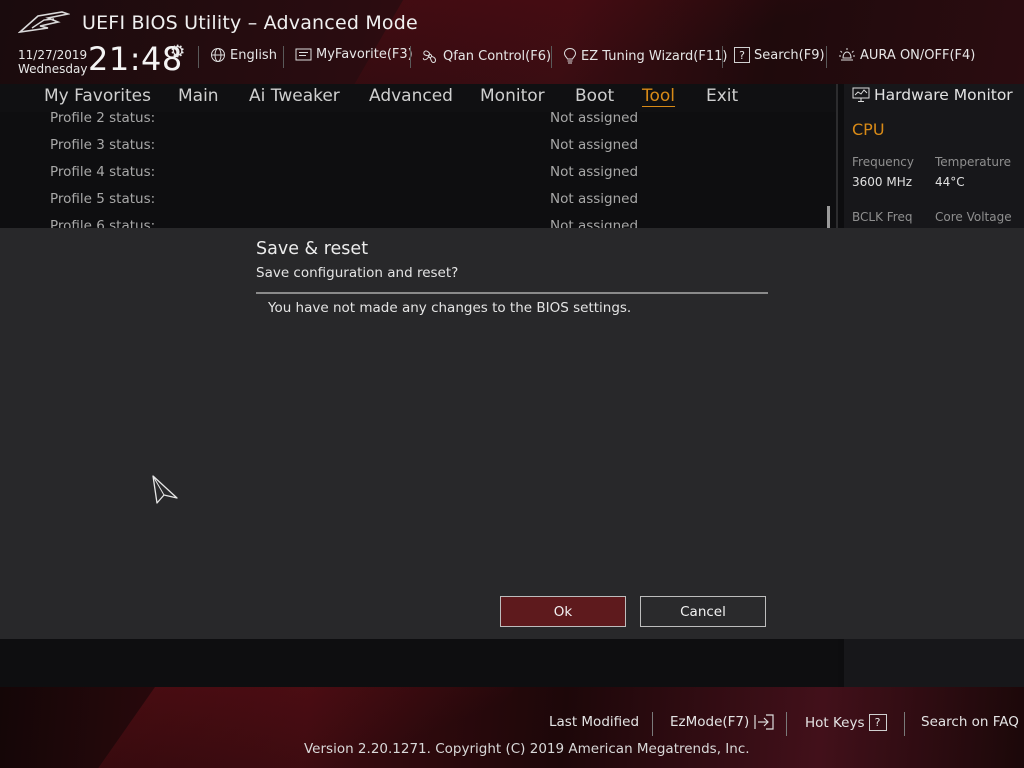 The image size is (1024, 768). I want to click on last-modified-label: Last Modified, so click(594, 722).